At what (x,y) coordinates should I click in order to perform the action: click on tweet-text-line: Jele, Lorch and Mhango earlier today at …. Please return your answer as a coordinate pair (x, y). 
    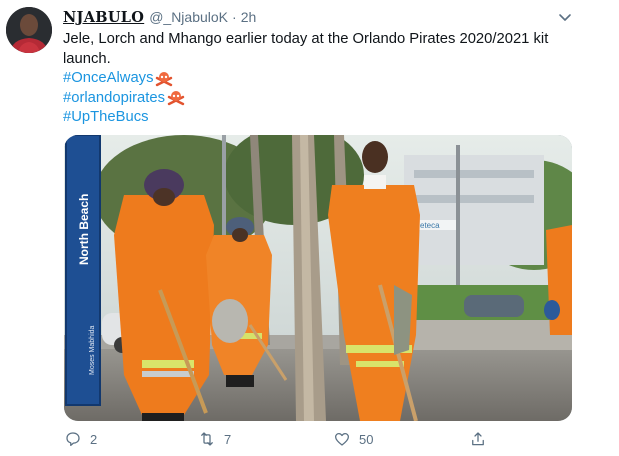
    Looking at the image, I should click on (306, 39).